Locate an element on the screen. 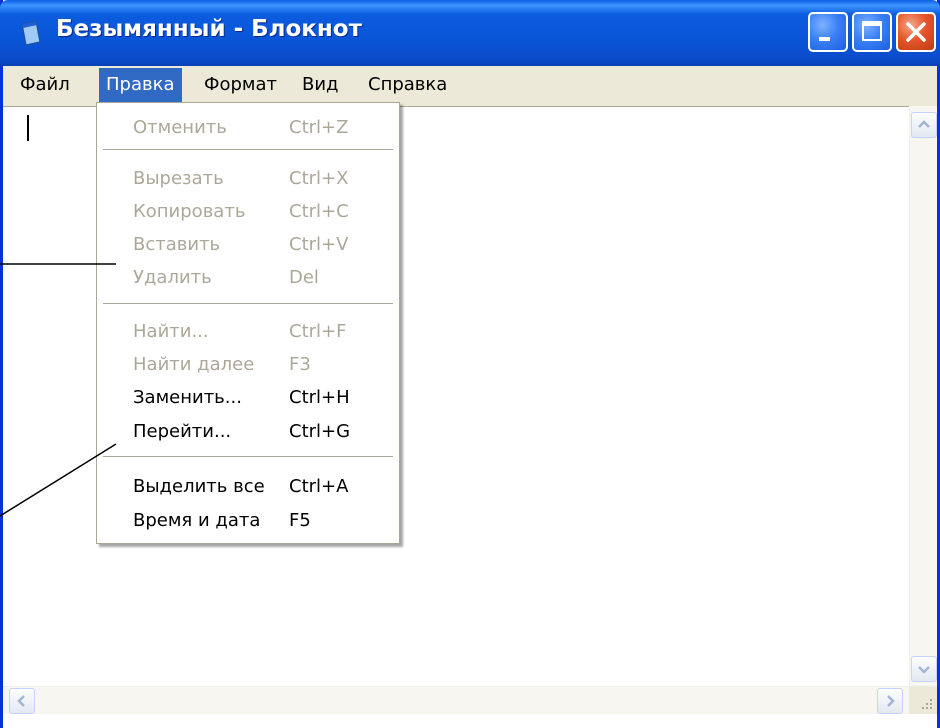 This screenshot has width=940, height=728. menu-item-paste: Вставить Ctrl+V is located at coordinates (248, 244).